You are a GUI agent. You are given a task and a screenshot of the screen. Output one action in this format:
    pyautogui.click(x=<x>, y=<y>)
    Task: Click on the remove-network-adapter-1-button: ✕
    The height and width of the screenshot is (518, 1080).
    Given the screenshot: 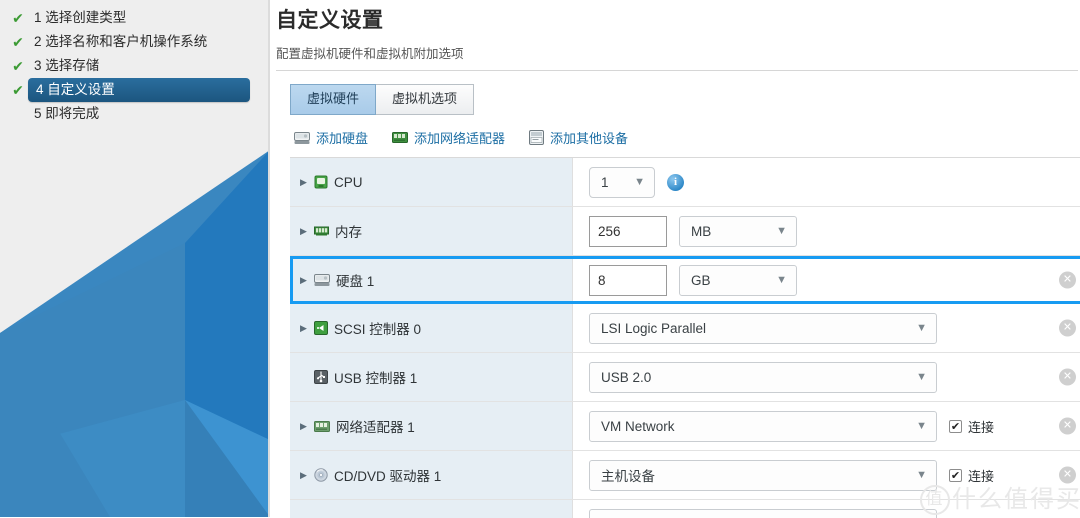 What is the action you would take?
    pyautogui.click(x=1067, y=426)
    